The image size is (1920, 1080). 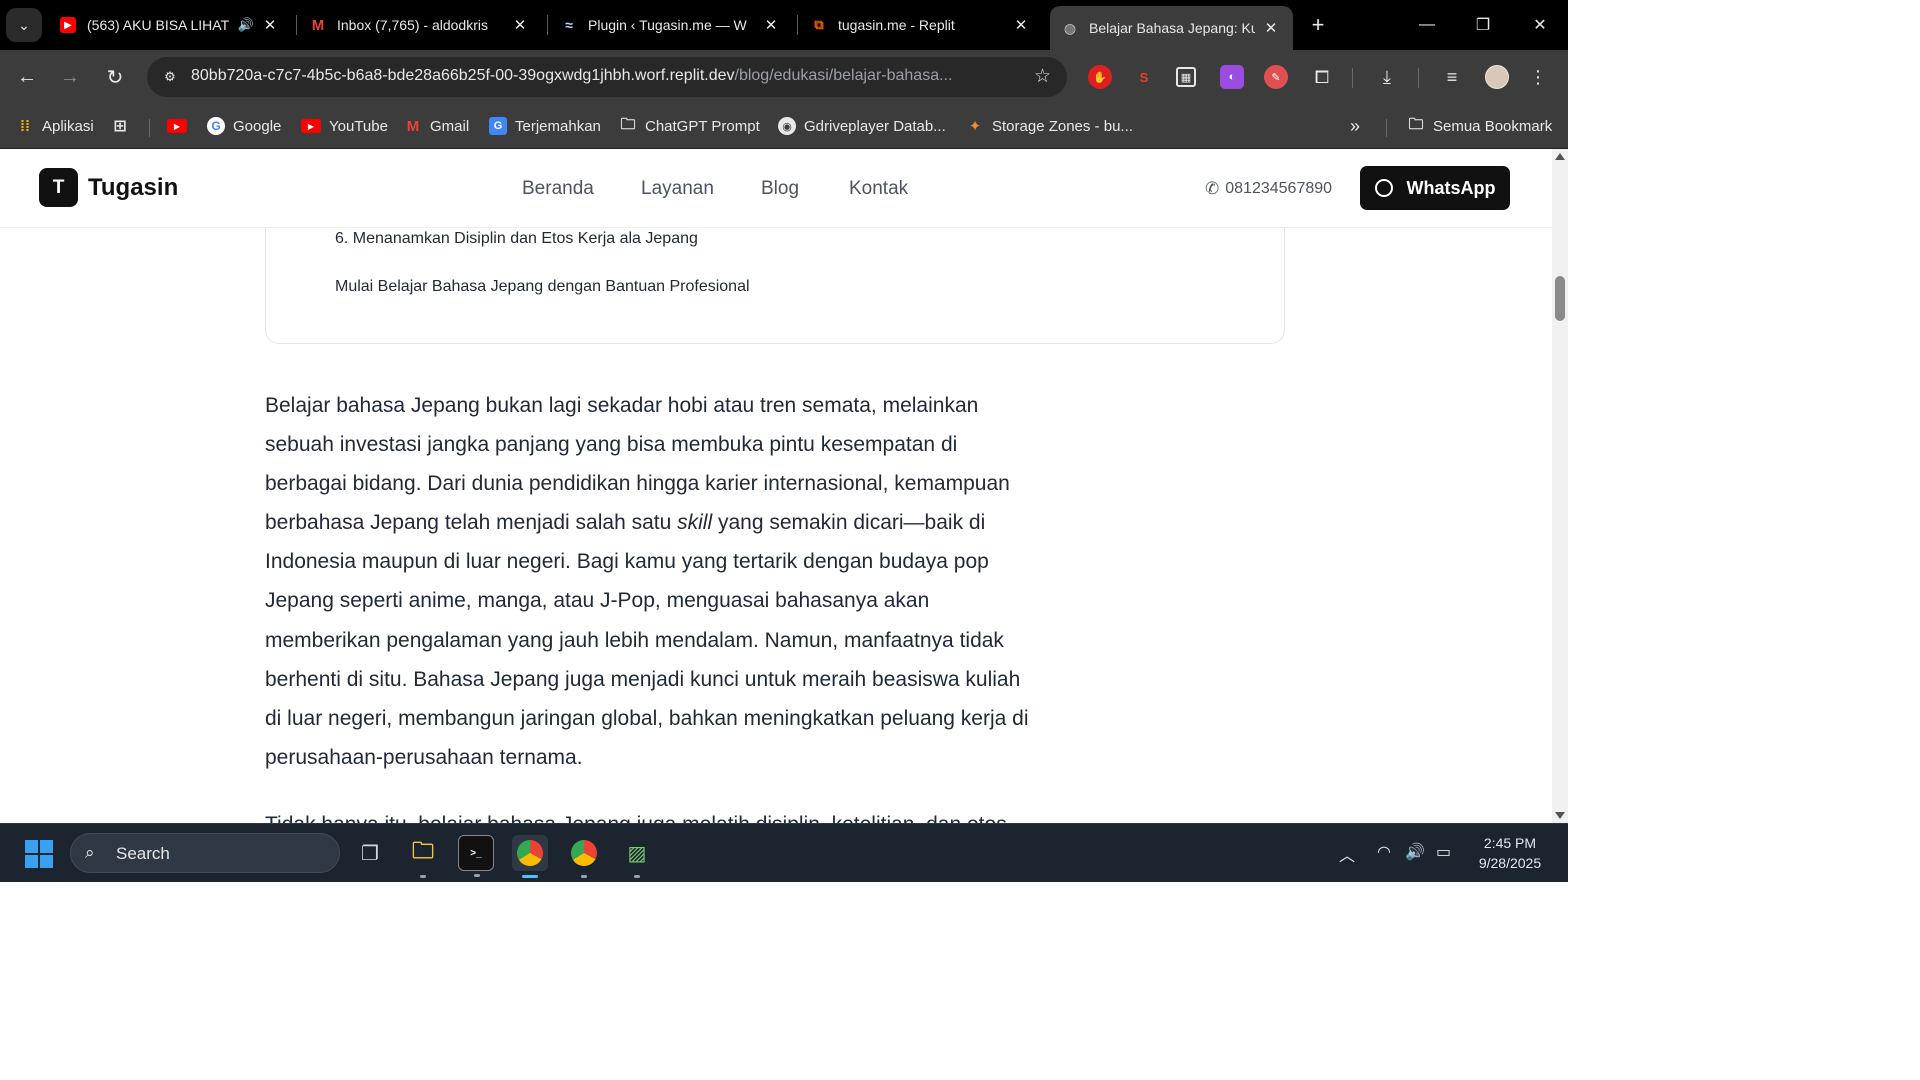 What do you see at coordinates (1415, 852) in the screenshot?
I see `volume-icon: 🔊` at bounding box center [1415, 852].